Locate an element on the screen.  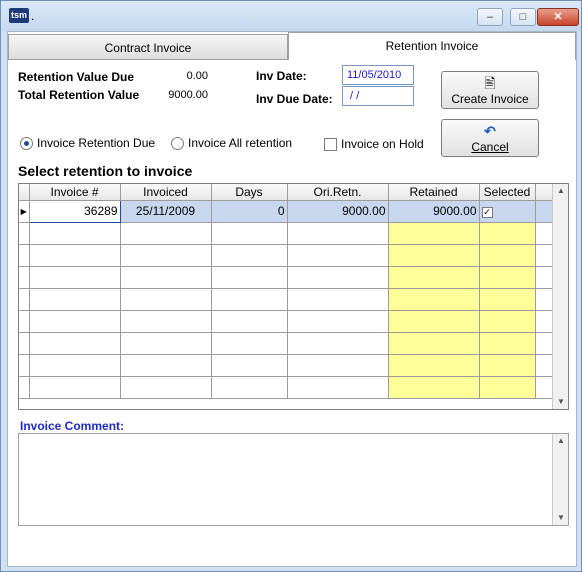
scroll-down-icon: ▼ is located at coordinates (560, 402).